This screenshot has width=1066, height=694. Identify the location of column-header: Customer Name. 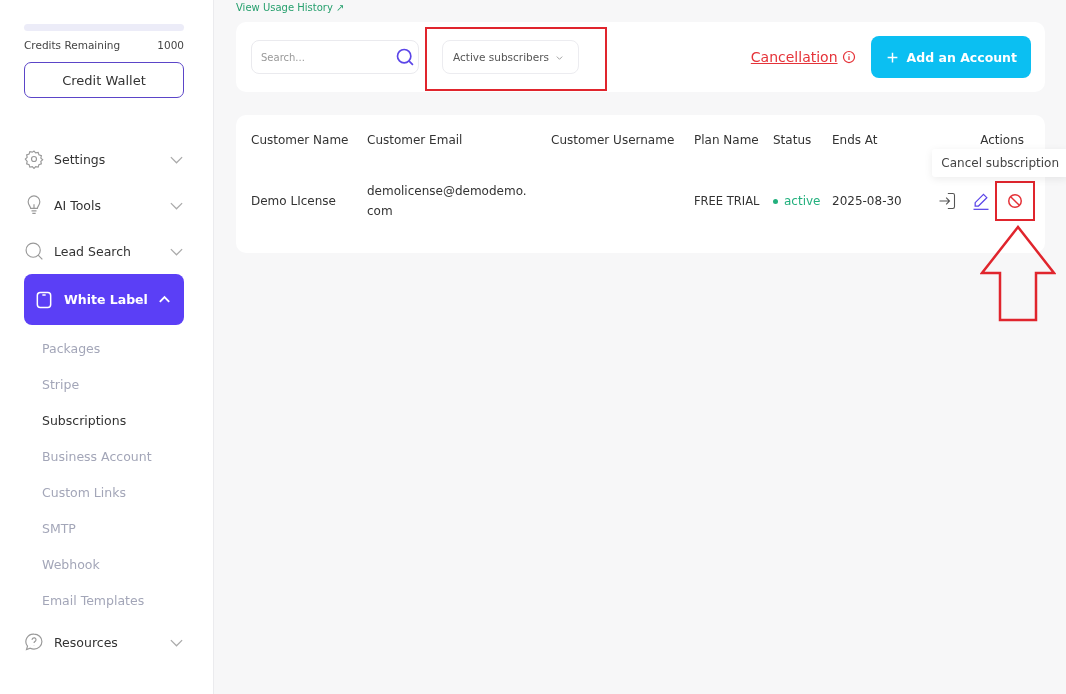
(300, 140).